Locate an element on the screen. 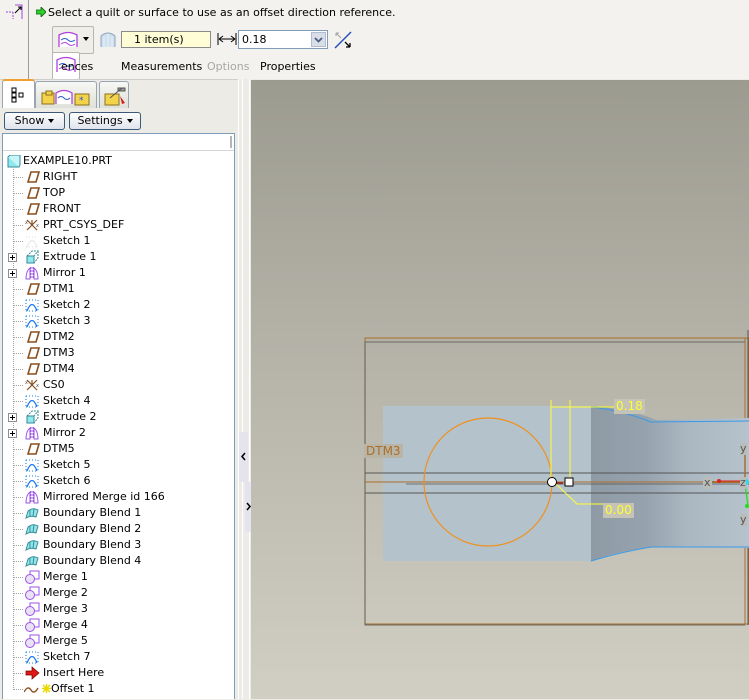 This screenshot has width=749, height=700. tree-item-label: Merge 1 is located at coordinates (65, 576).